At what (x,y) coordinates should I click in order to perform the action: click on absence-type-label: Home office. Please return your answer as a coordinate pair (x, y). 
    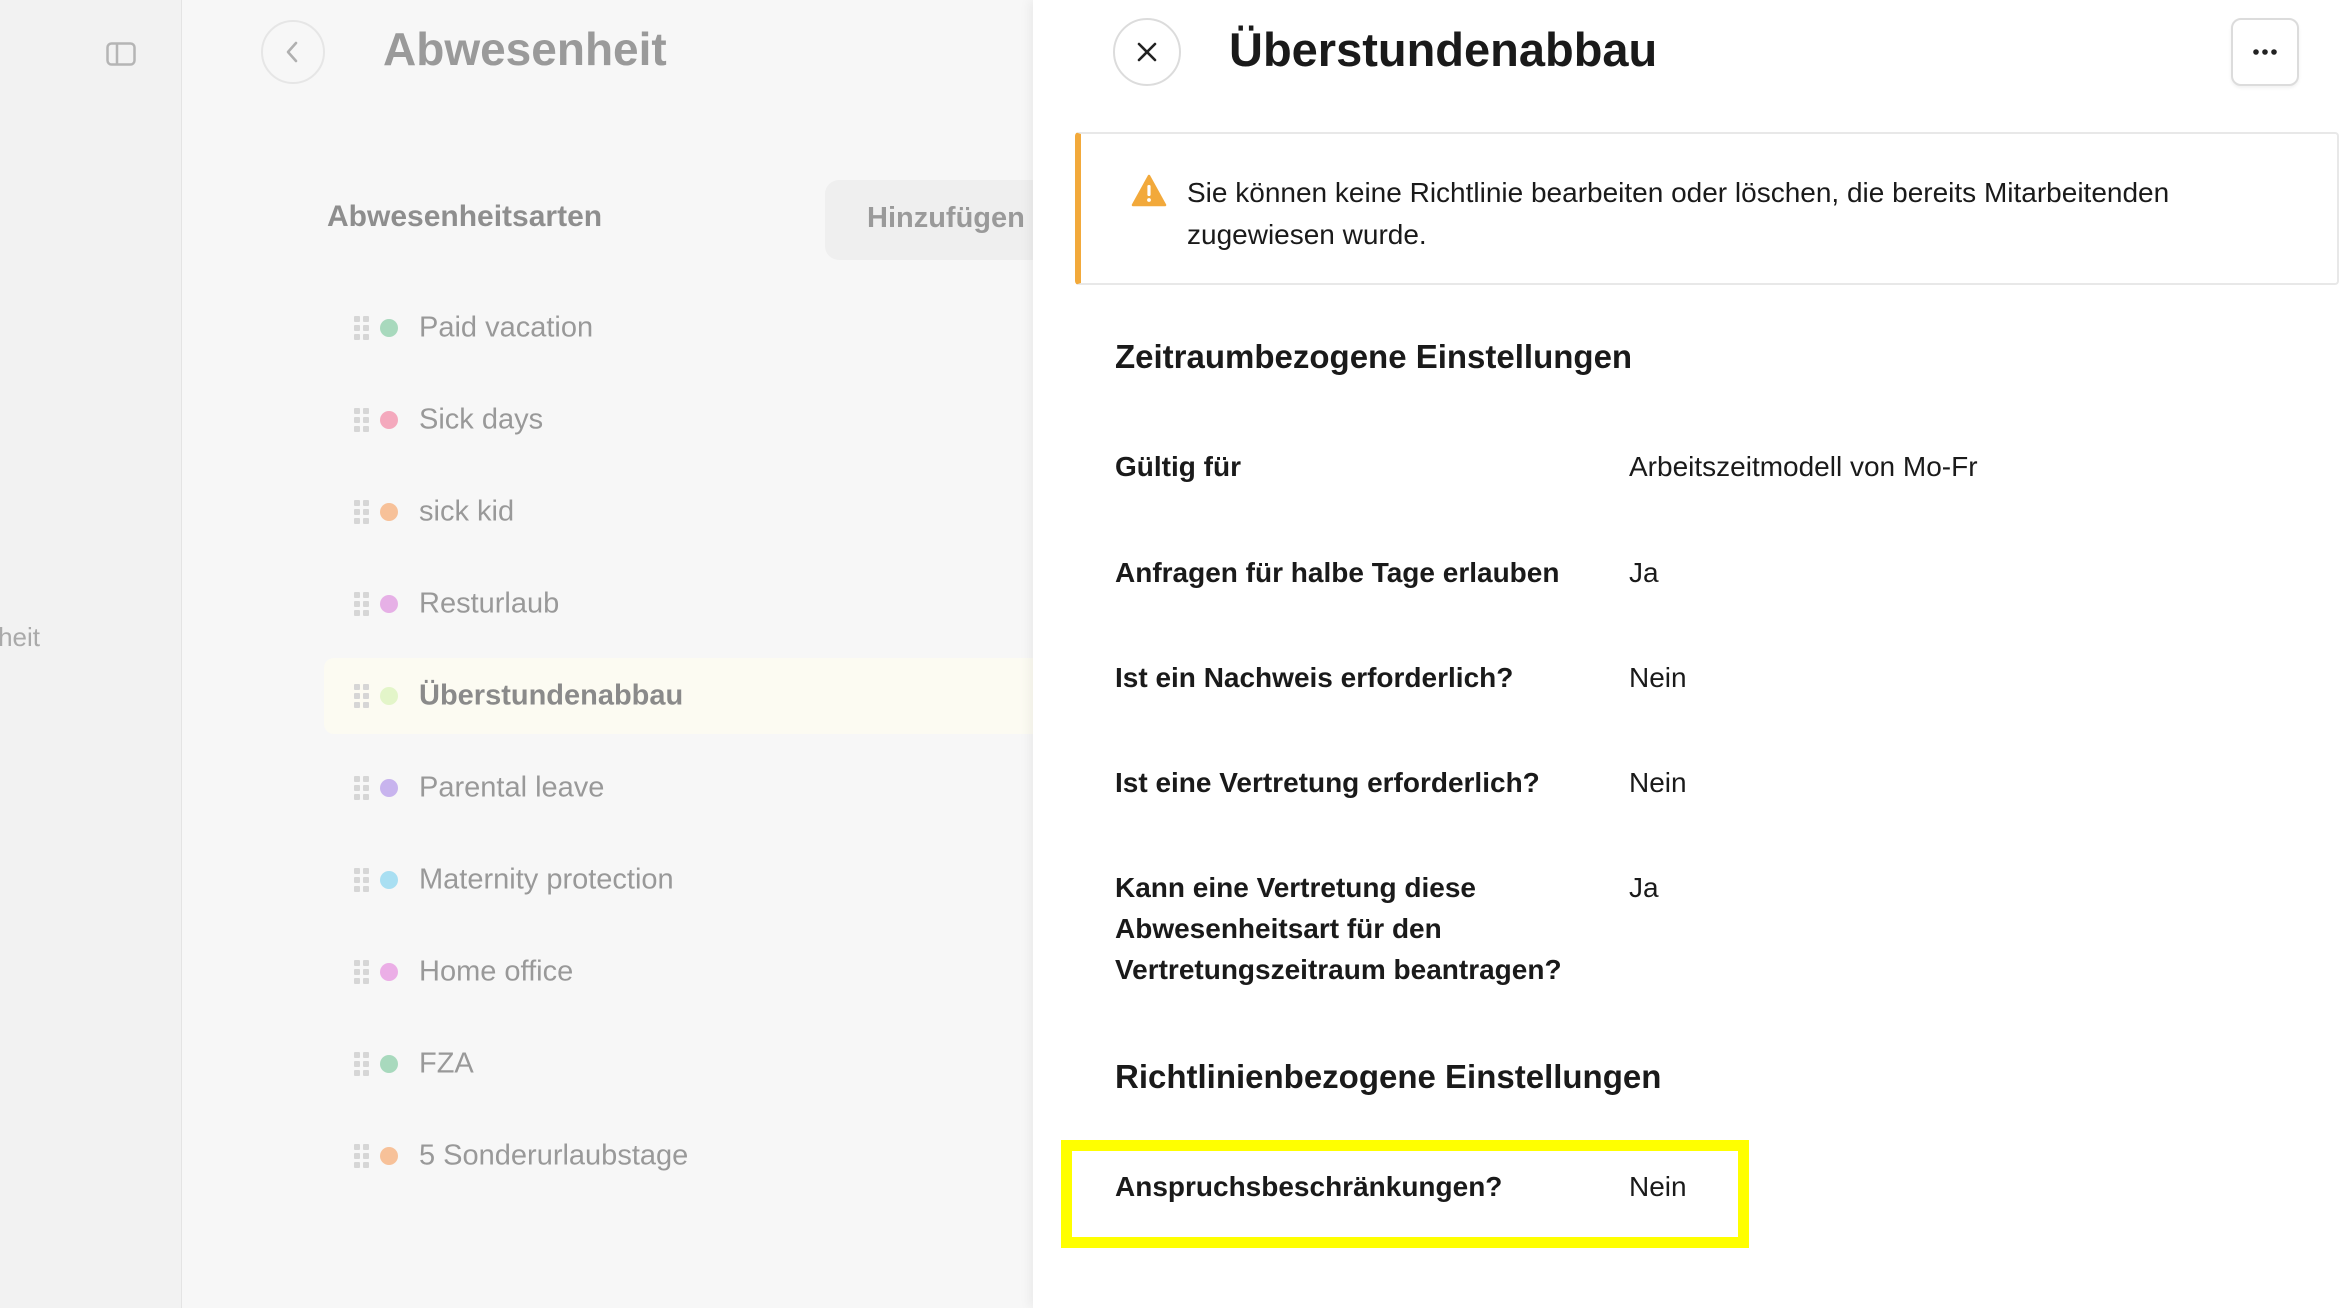
    Looking at the image, I should click on (496, 971).